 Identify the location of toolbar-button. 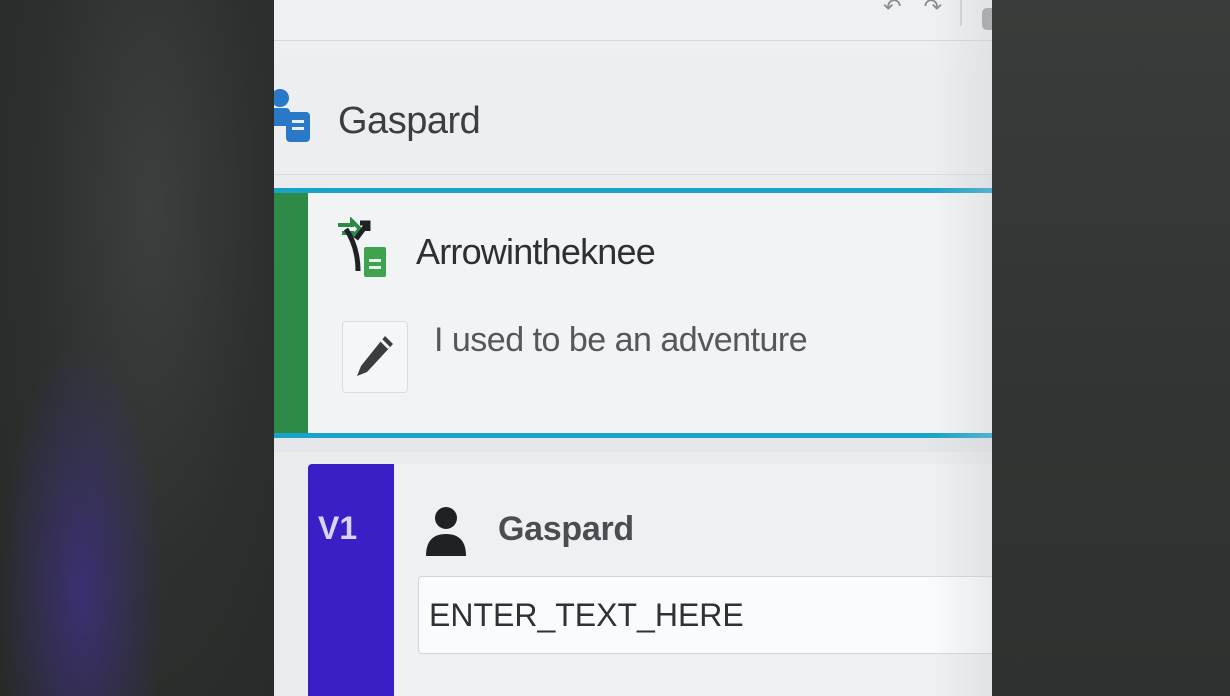
(987, 19).